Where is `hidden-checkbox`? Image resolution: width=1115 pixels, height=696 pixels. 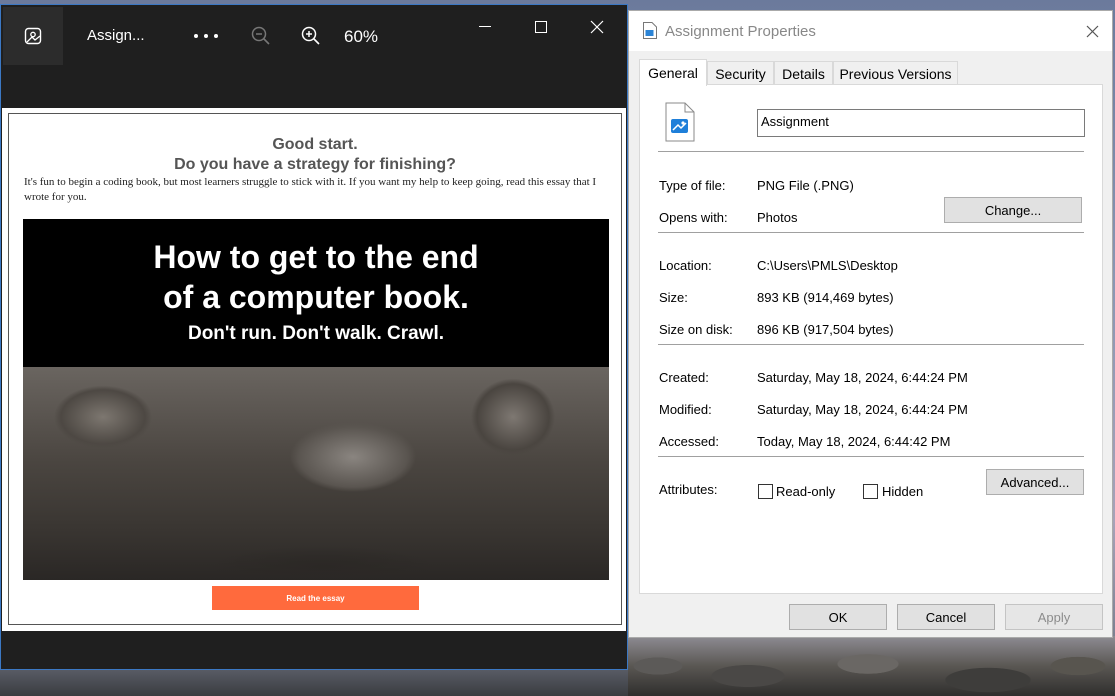 hidden-checkbox is located at coordinates (870, 491).